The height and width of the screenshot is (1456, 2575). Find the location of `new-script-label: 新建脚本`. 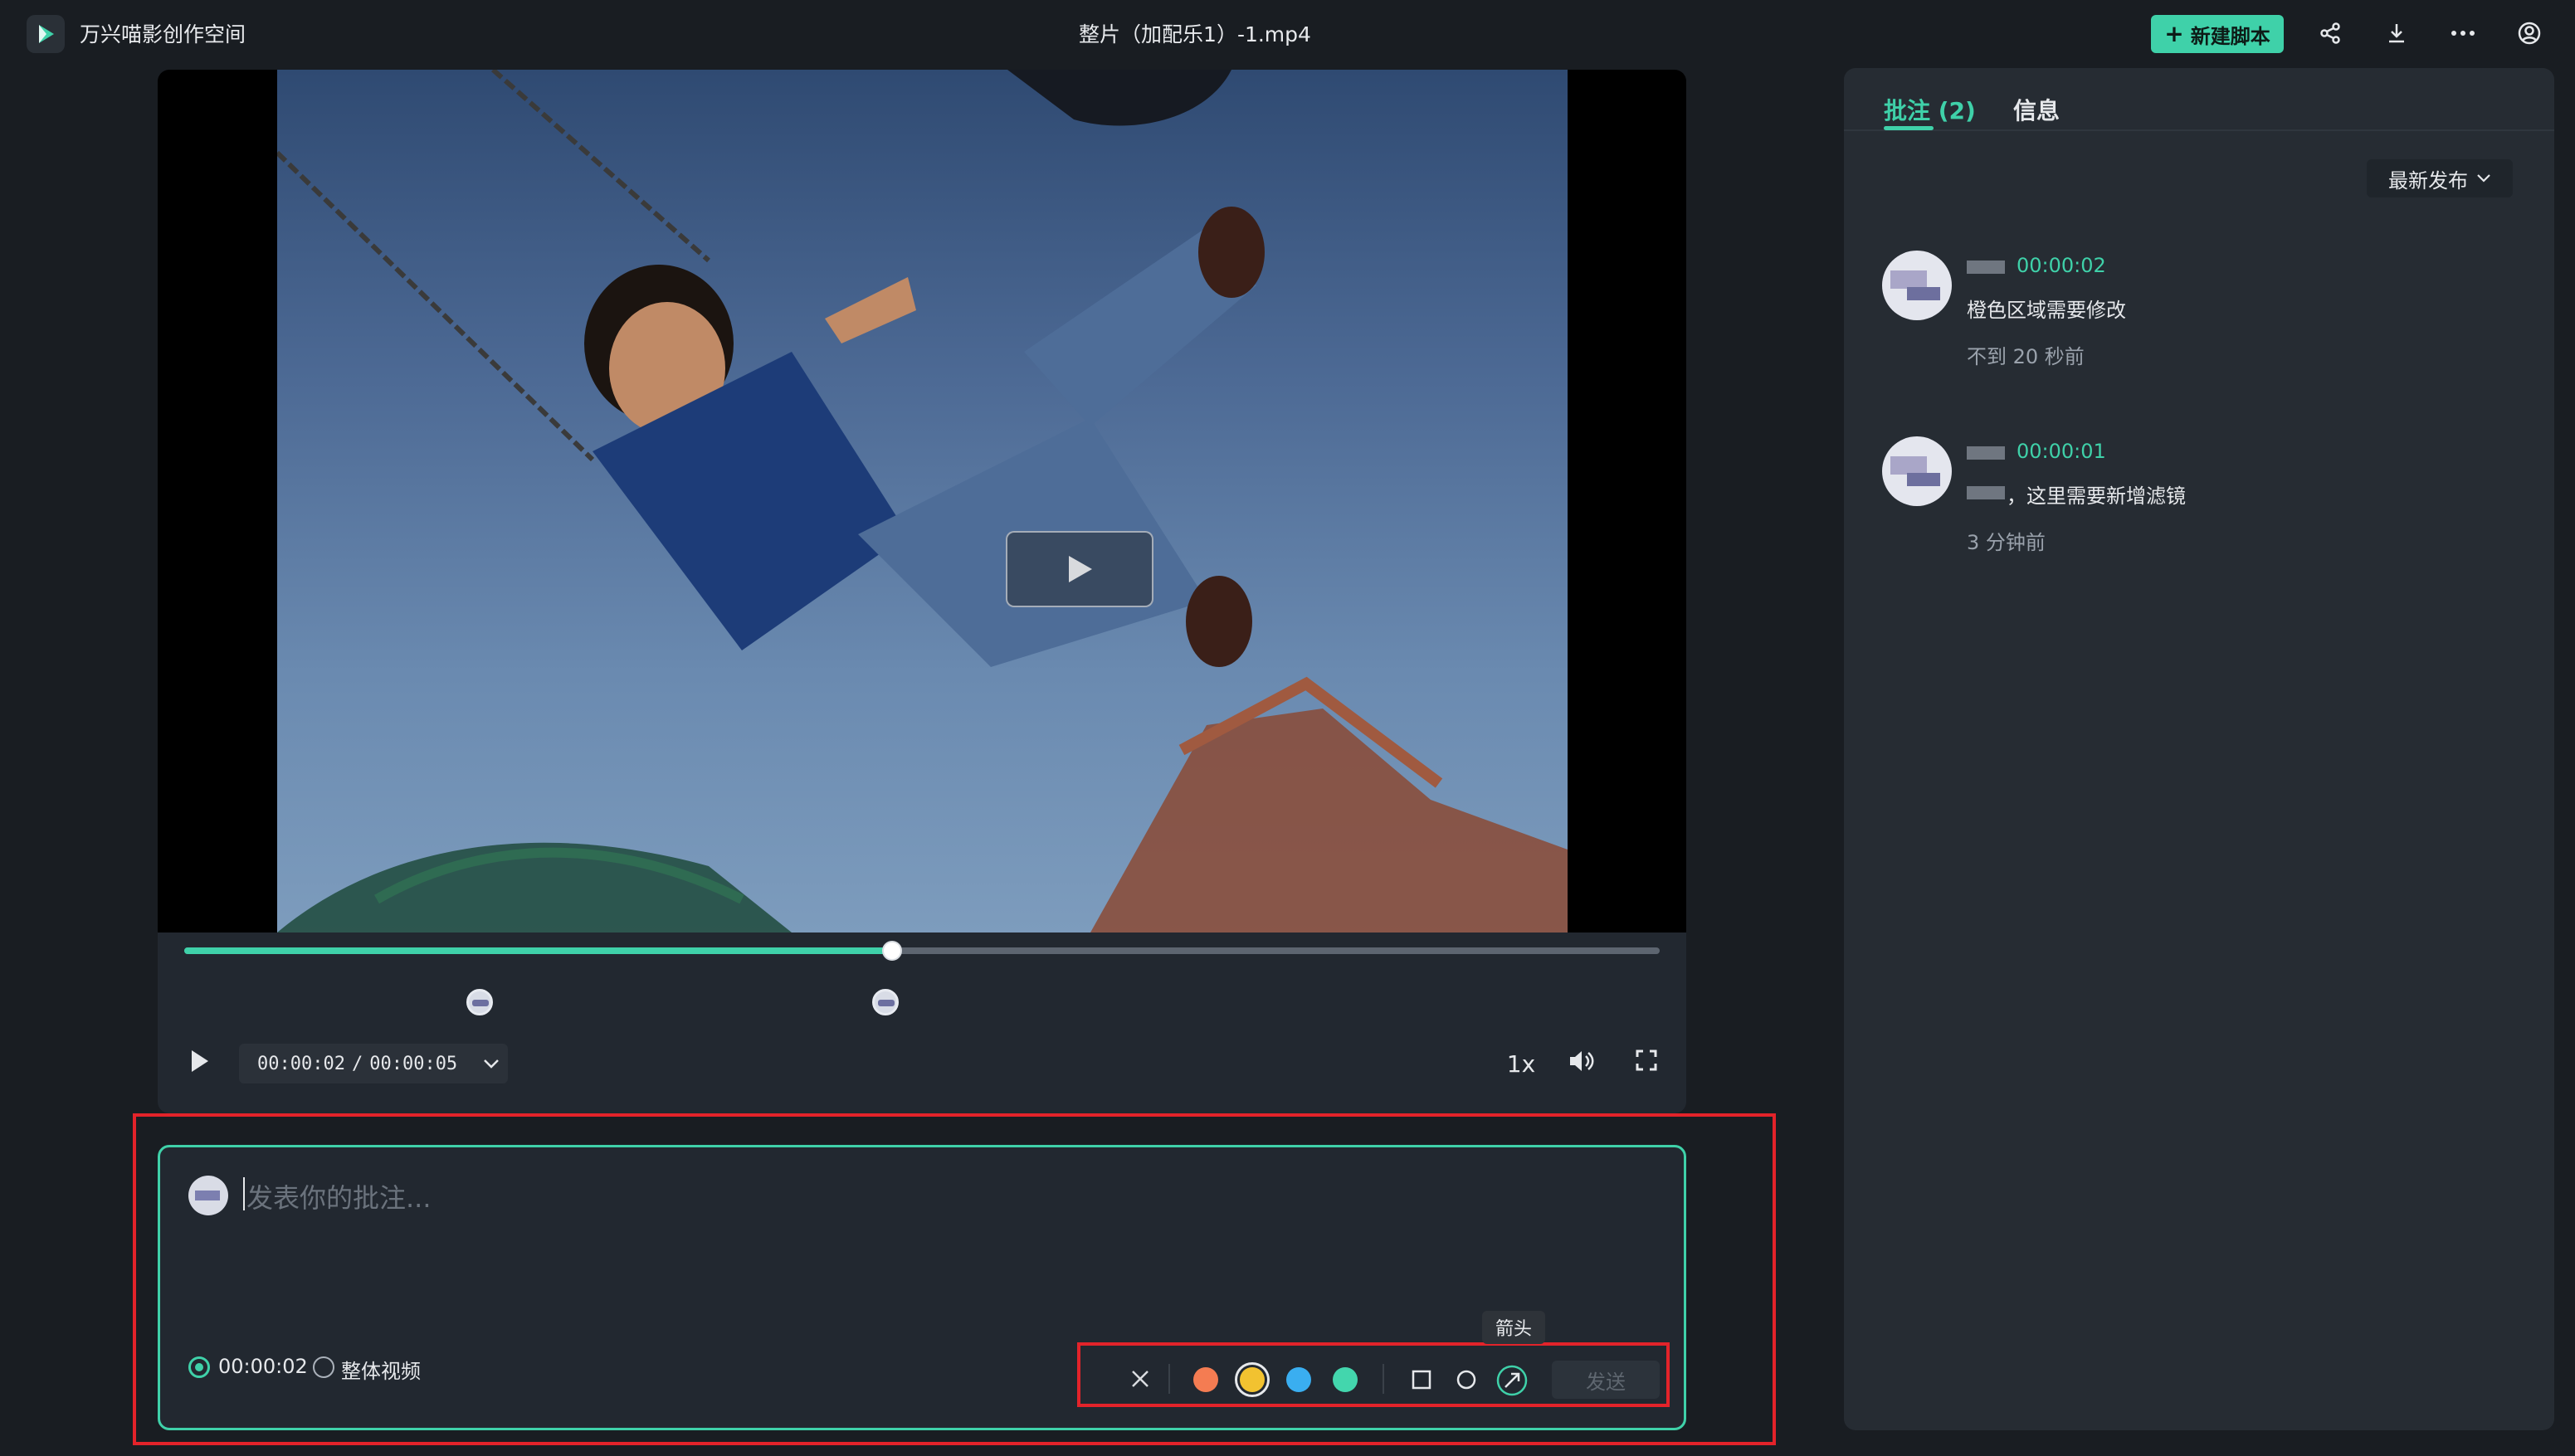

new-script-label: 新建脚本 is located at coordinates (2230, 36).